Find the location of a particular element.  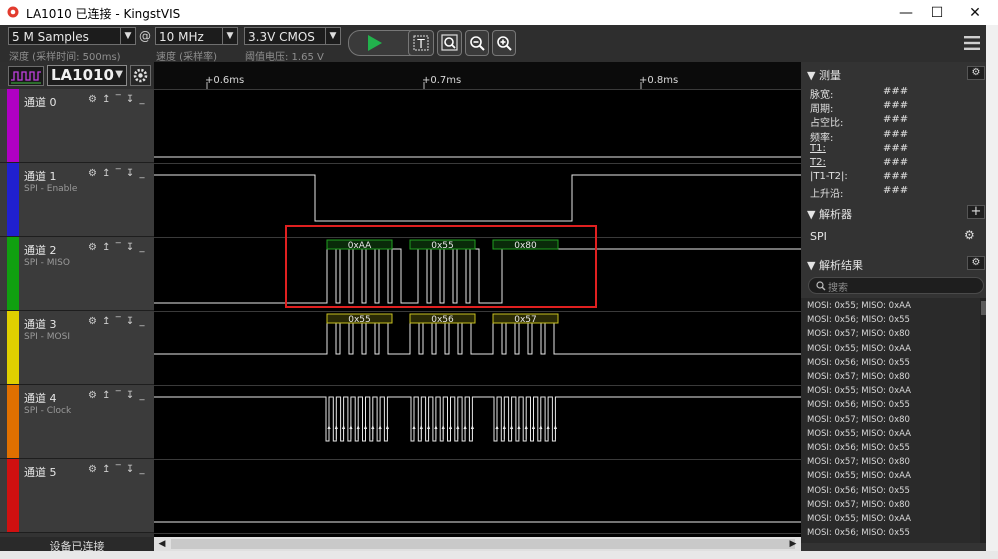

zoom-fit-button is located at coordinates (449, 43).